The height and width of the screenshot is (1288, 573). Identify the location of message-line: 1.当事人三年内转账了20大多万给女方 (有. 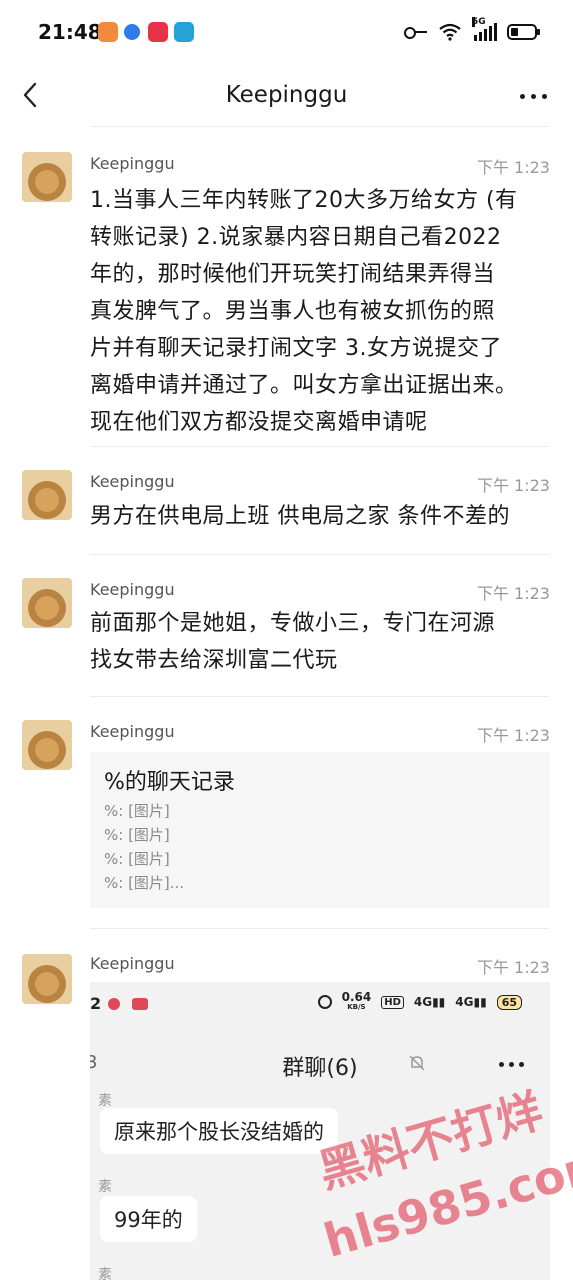
(304, 200).